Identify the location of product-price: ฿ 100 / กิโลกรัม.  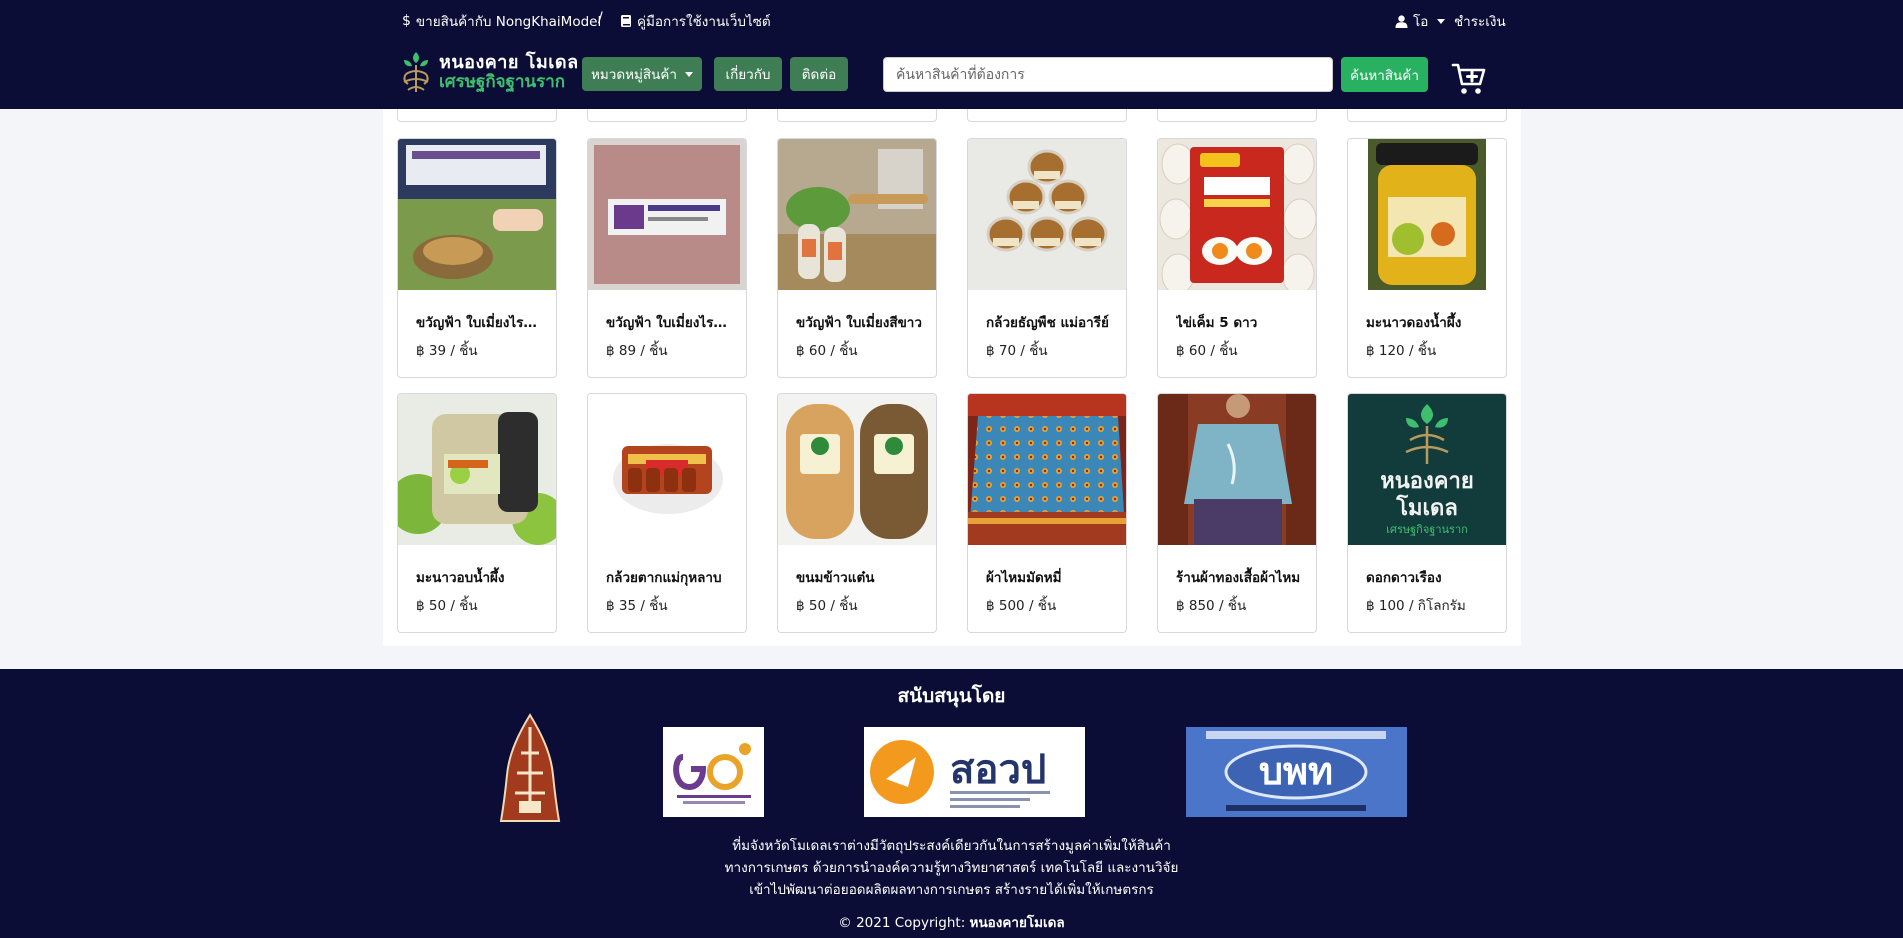
(1416, 606).